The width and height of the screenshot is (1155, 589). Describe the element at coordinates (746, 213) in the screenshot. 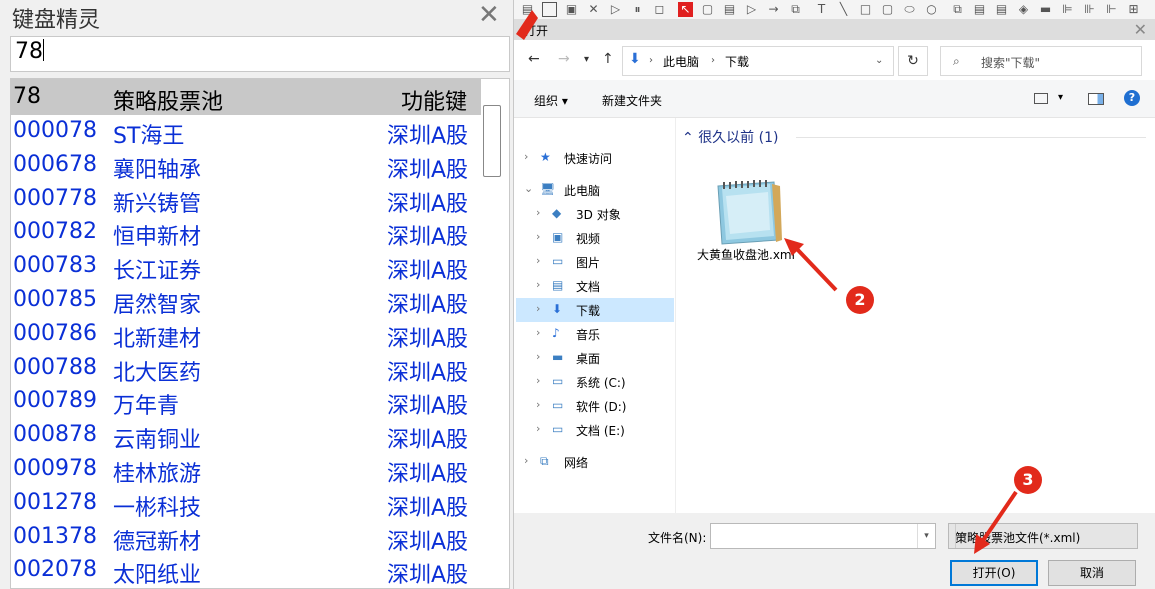

I see `notepad-icon` at that location.